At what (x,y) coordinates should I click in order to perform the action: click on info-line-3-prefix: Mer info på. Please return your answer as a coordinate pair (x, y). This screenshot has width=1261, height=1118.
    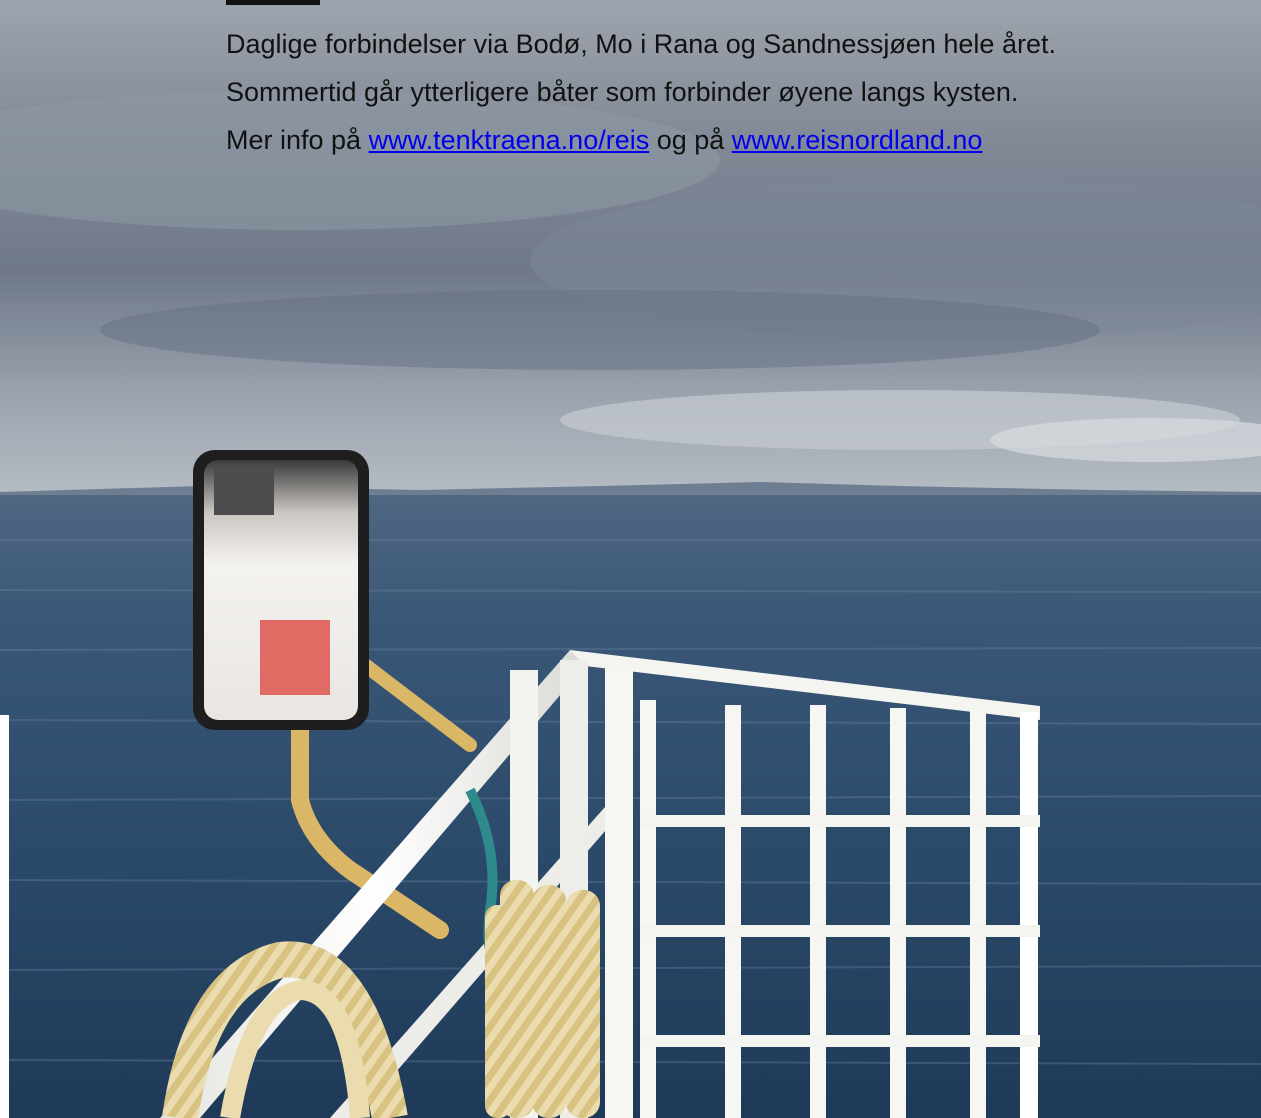
    Looking at the image, I should click on (297, 140).